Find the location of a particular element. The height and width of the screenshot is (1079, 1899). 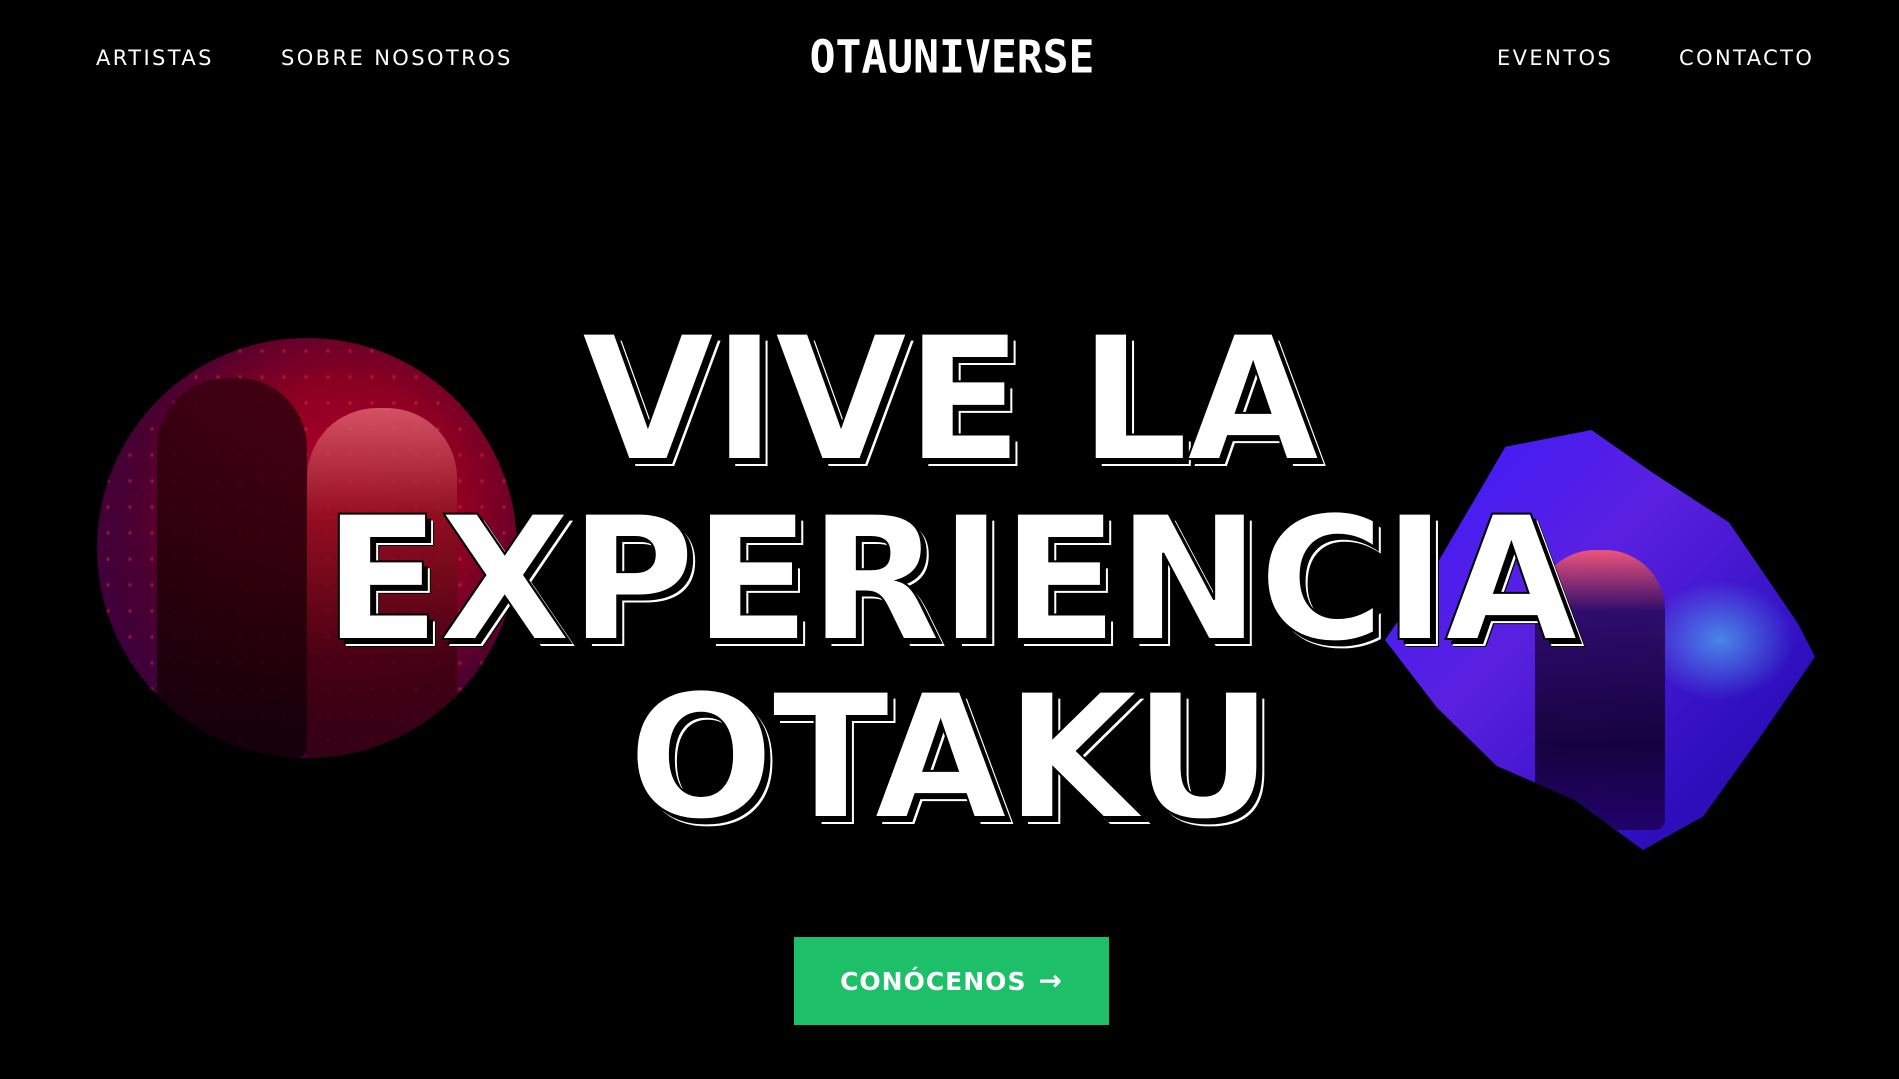

hero-headline-line-2: EXPERIENCIA is located at coordinates (950, 579).